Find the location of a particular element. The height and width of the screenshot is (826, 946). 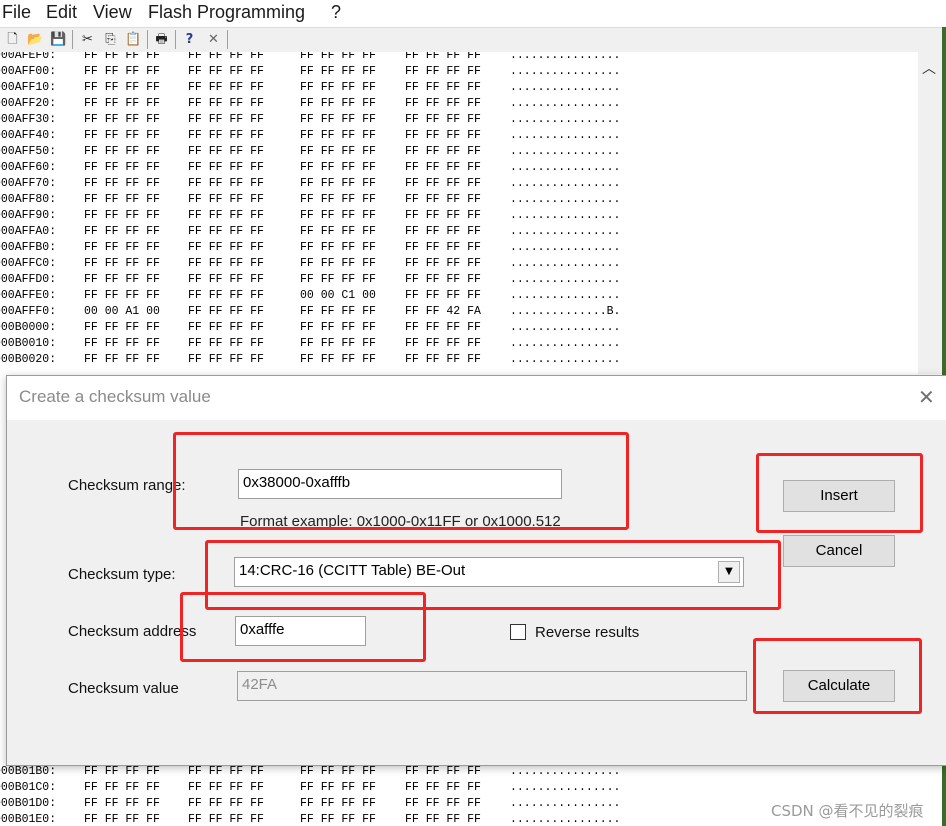

checksum-range-label: Checksum range: is located at coordinates (127, 485).